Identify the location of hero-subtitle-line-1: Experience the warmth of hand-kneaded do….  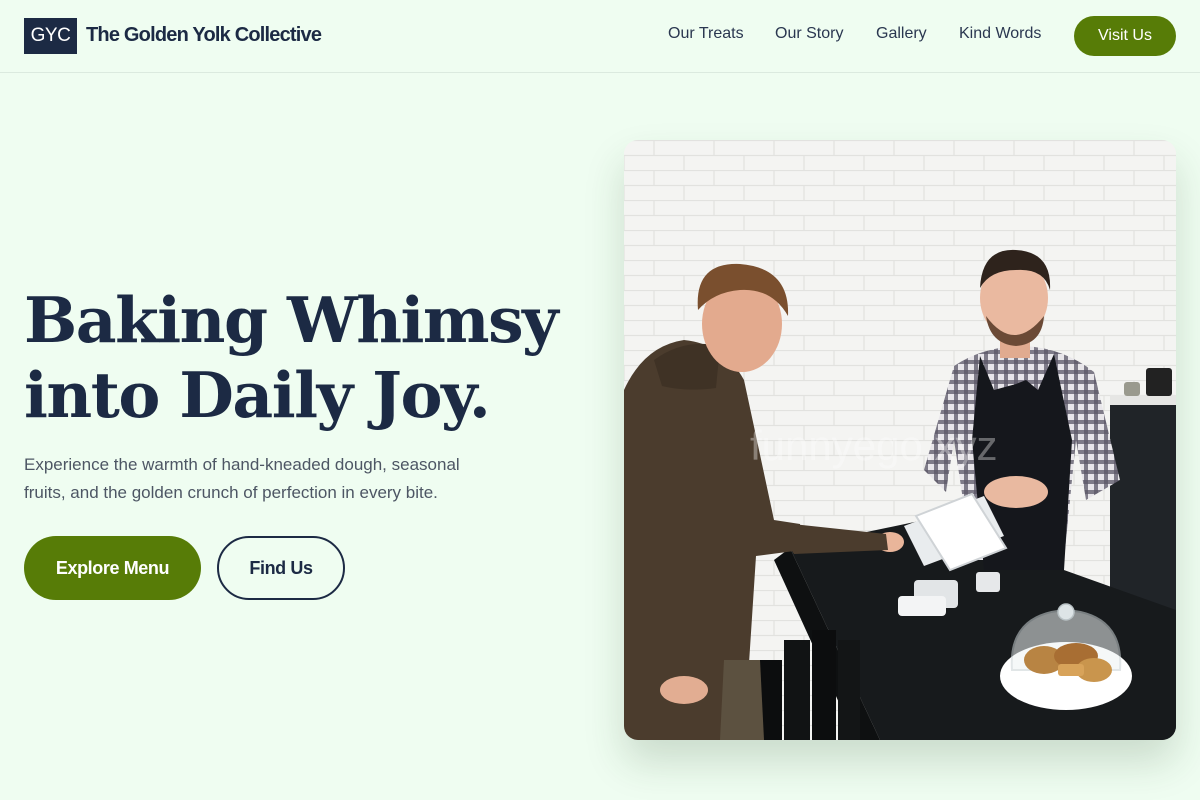
(242, 464).